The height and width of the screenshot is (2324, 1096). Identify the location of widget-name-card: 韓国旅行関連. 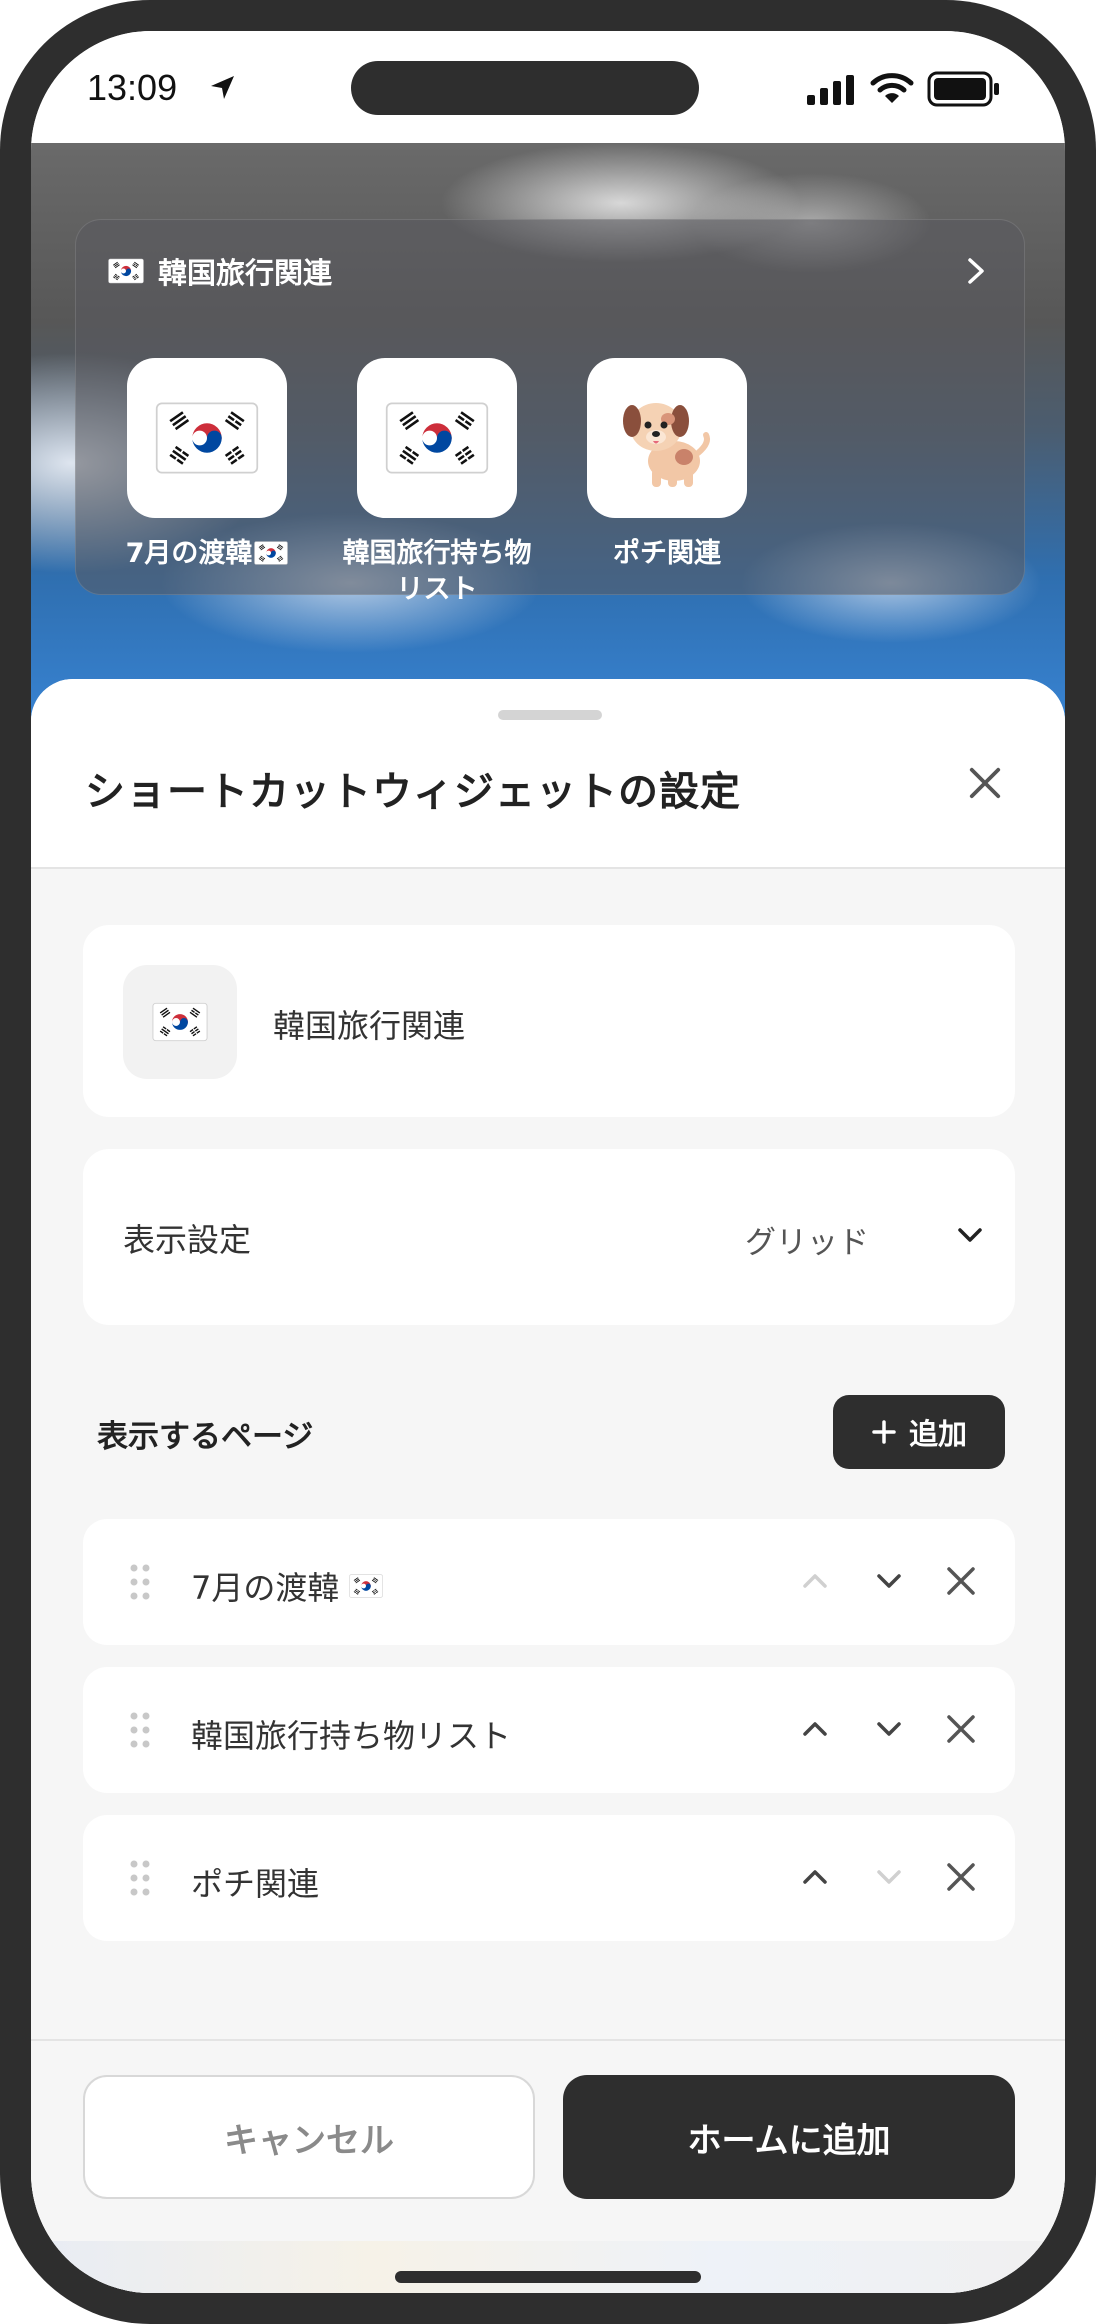
(549, 1021).